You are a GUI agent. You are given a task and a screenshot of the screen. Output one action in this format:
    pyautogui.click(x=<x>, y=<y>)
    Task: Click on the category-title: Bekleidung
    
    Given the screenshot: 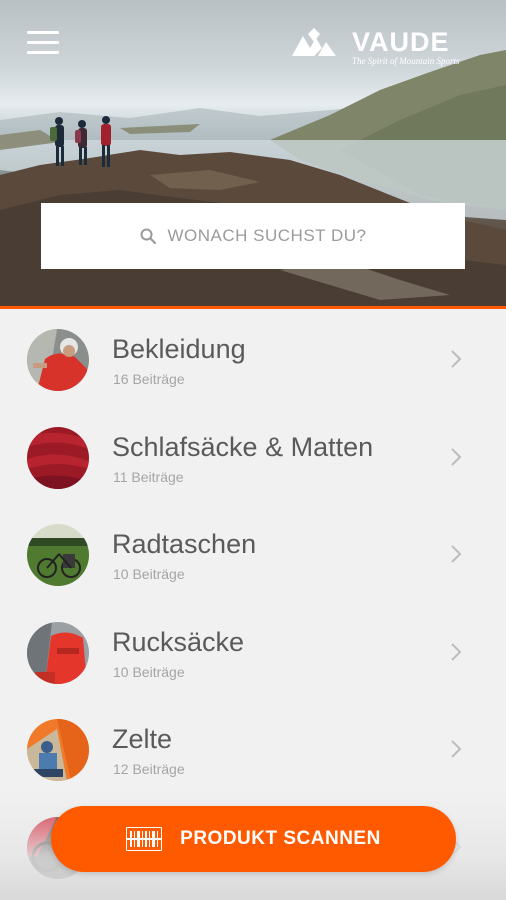 What is the action you would take?
    pyautogui.click(x=179, y=349)
    